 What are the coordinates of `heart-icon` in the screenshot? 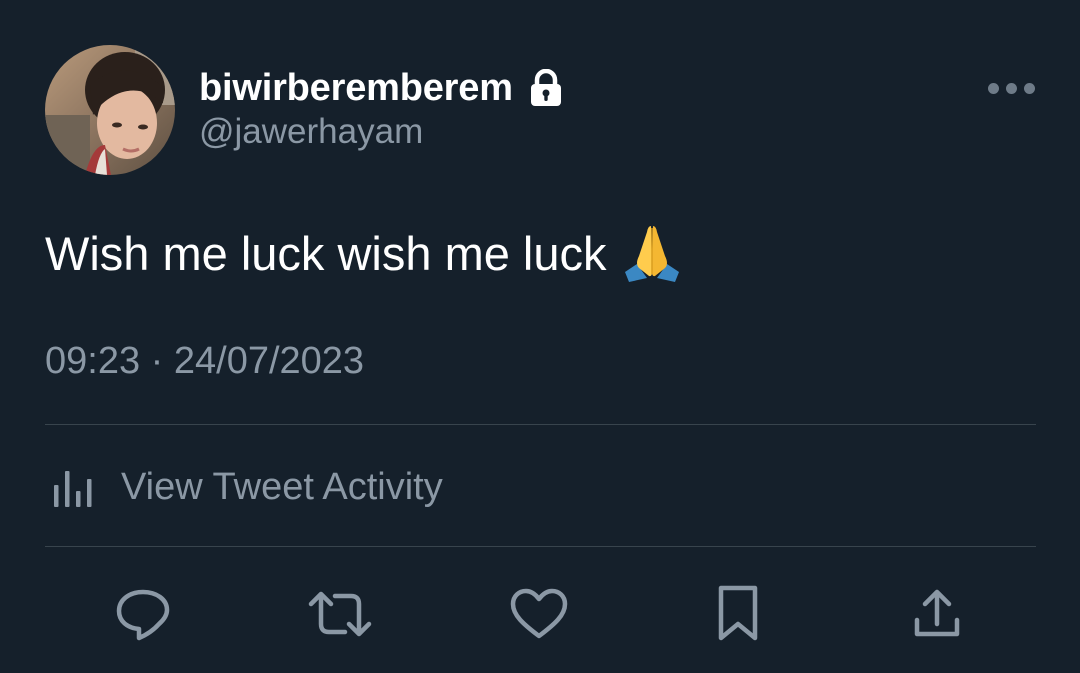 It's located at (539, 614).